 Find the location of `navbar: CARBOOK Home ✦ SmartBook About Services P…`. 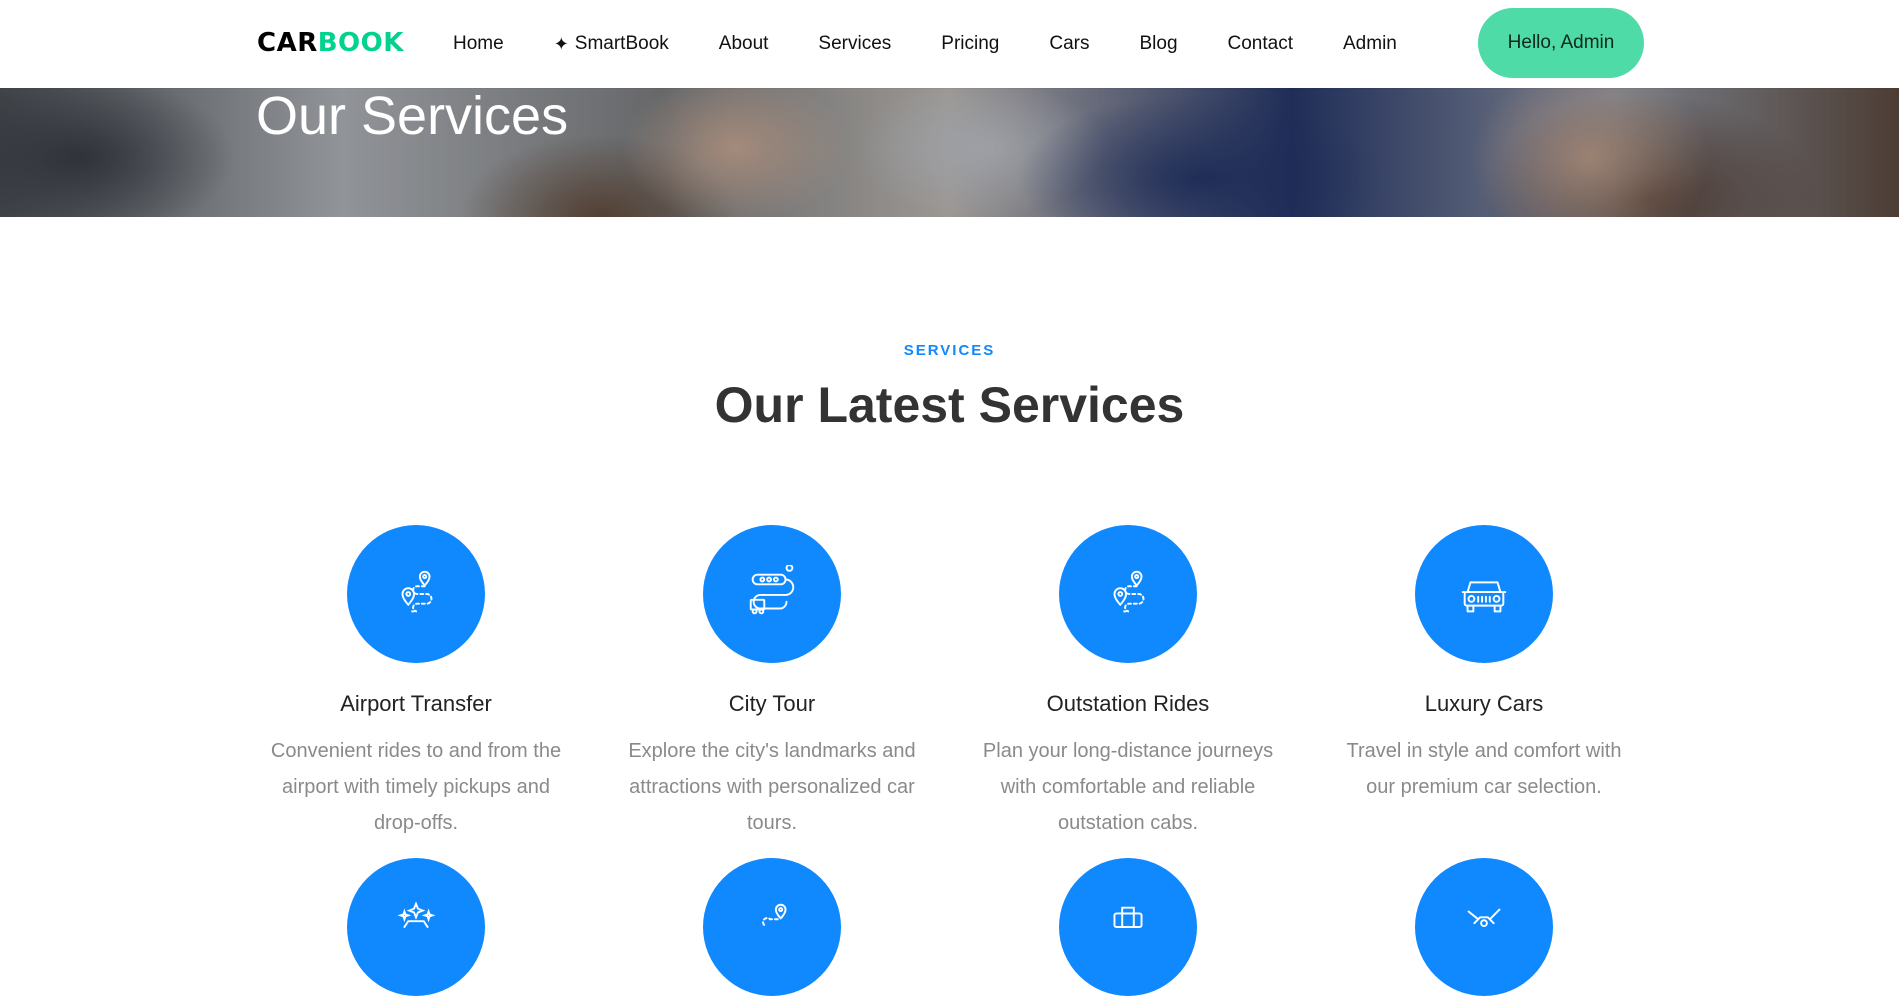

navbar: CARBOOK Home ✦ SmartBook About Services P… is located at coordinates (949, 44).